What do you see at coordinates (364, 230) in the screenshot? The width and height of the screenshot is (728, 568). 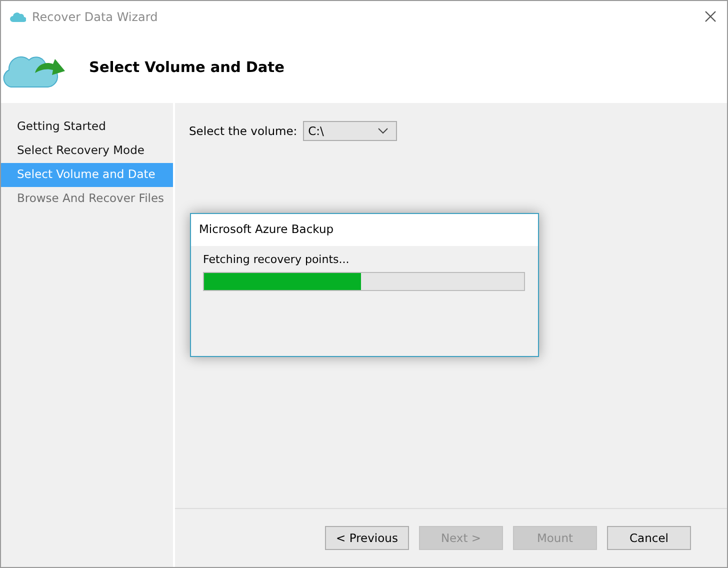 I see `dialog-title: Microsoft Azure Backup` at bounding box center [364, 230].